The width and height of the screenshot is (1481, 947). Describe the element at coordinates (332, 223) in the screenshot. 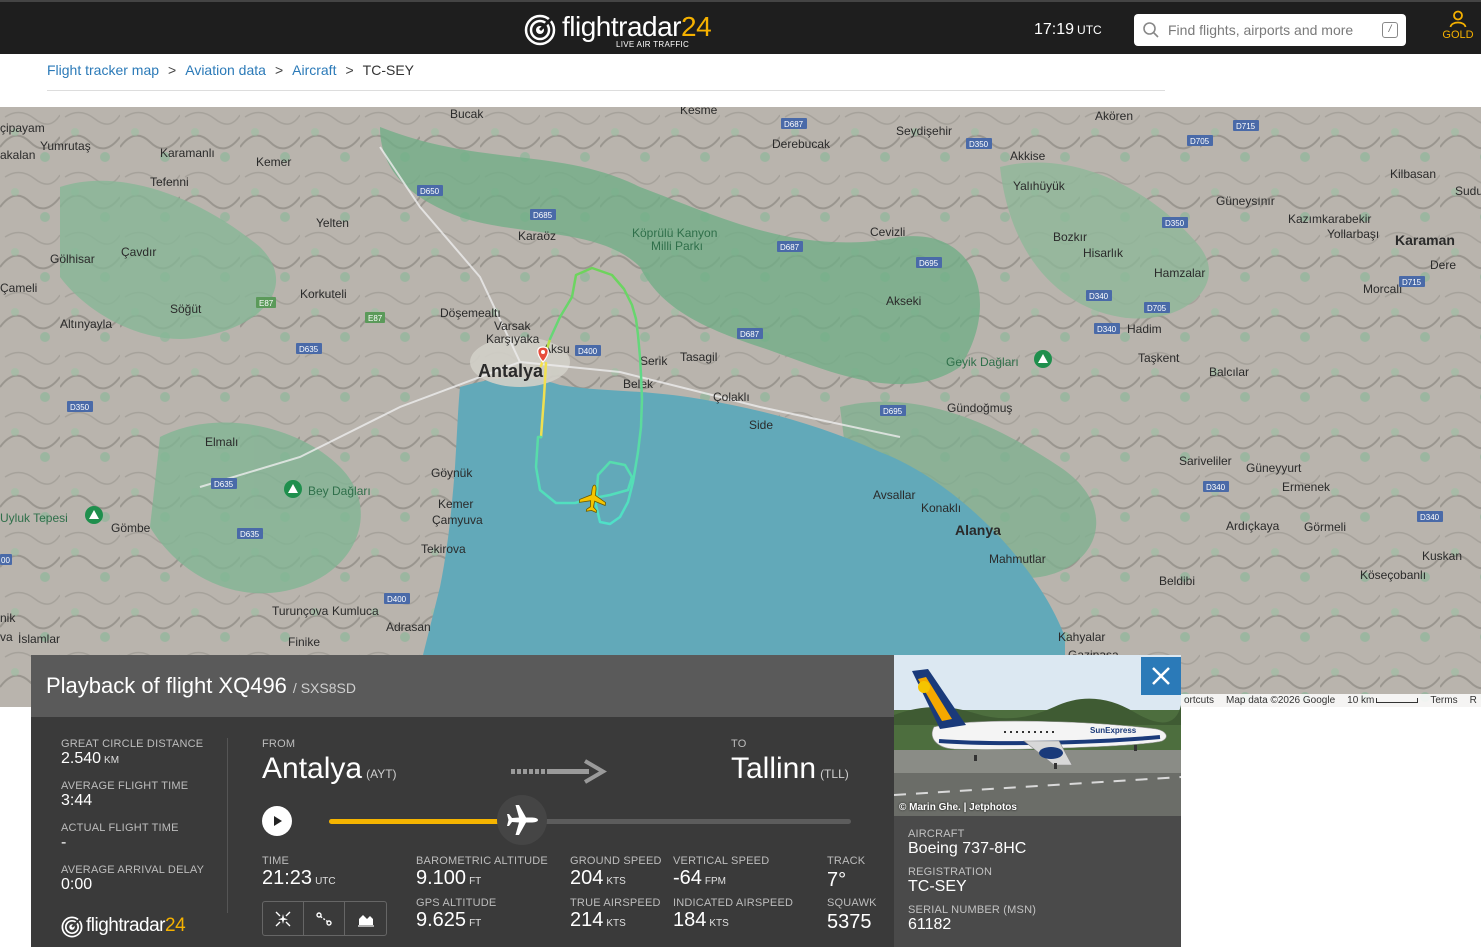

I see `svg-text: Yelten` at that location.